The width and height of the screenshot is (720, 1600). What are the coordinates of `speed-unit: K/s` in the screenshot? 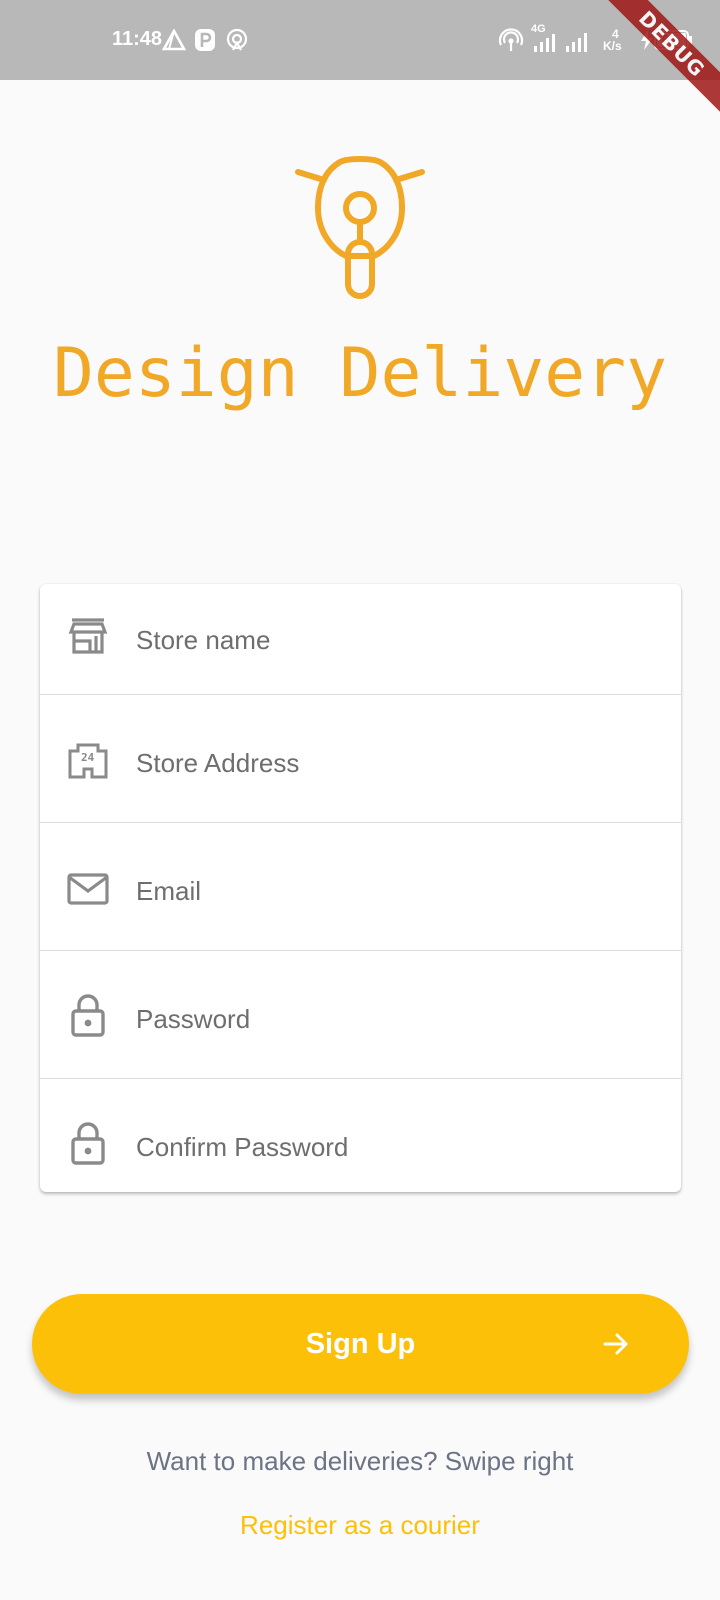 It's located at (612, 46).